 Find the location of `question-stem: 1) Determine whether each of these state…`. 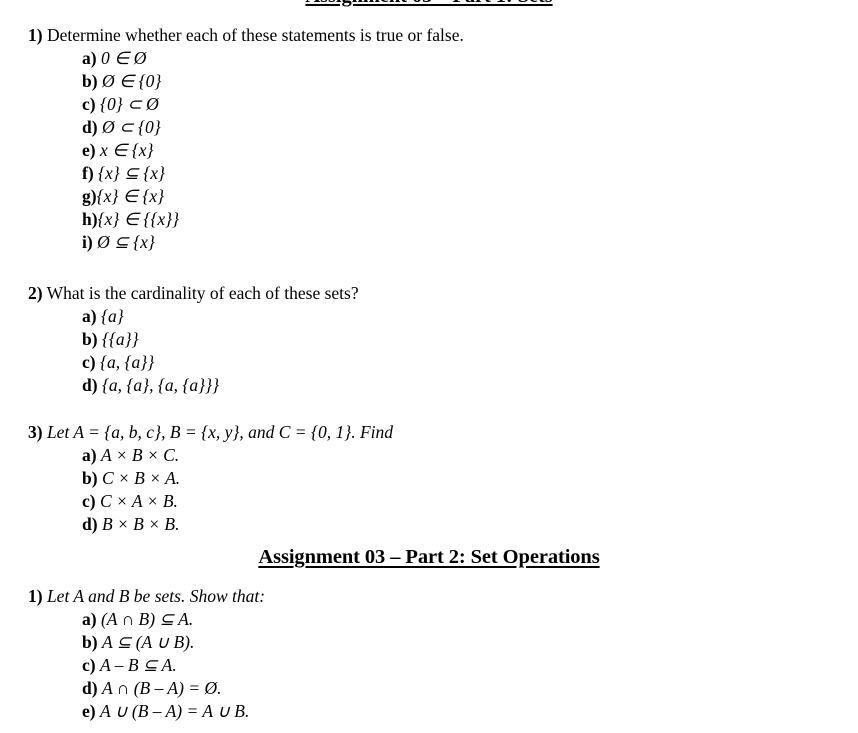

question-stem: 1) Determine whether each of these state… is located at coordinates (246, 35).